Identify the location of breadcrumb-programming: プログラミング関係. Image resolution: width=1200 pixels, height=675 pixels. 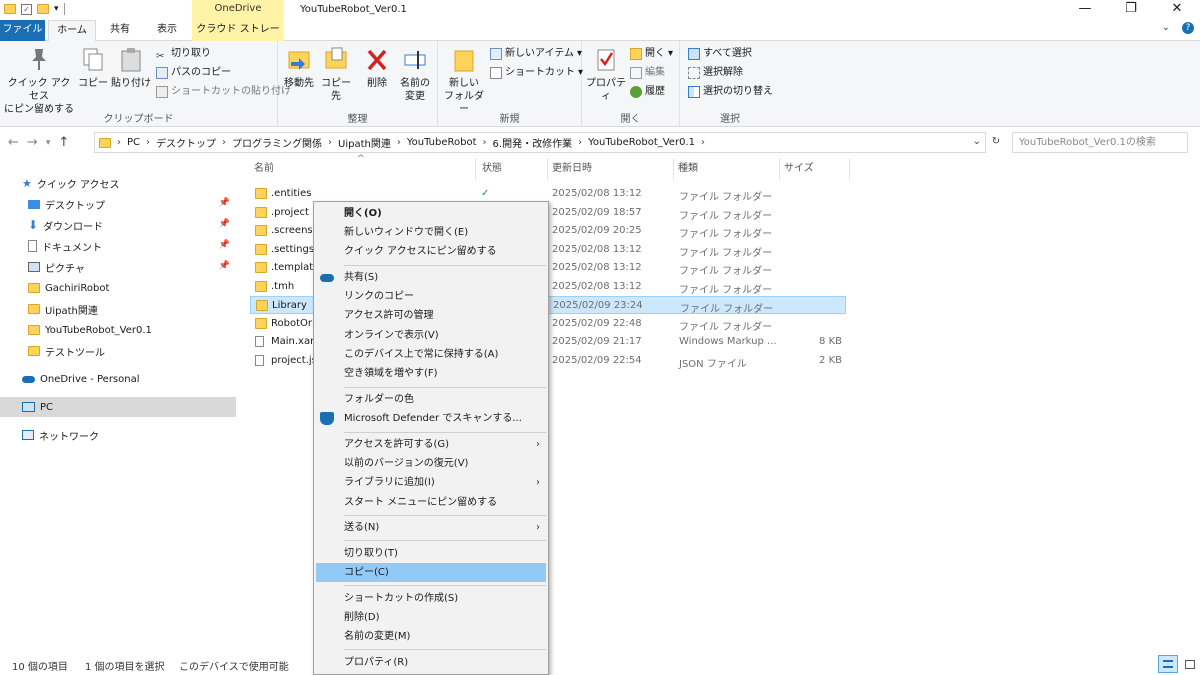
(277, 142).